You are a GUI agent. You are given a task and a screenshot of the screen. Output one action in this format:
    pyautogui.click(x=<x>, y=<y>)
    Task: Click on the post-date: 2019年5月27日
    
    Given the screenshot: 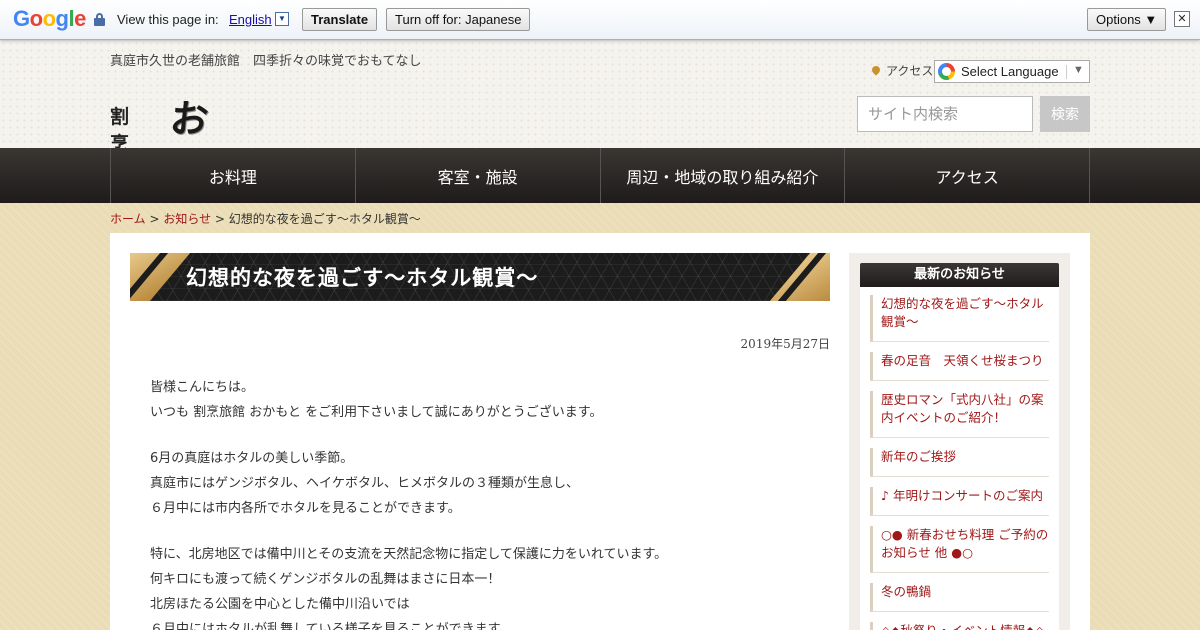 What is the action you would take?
    pyautogui.click(x=785, y=344)
    